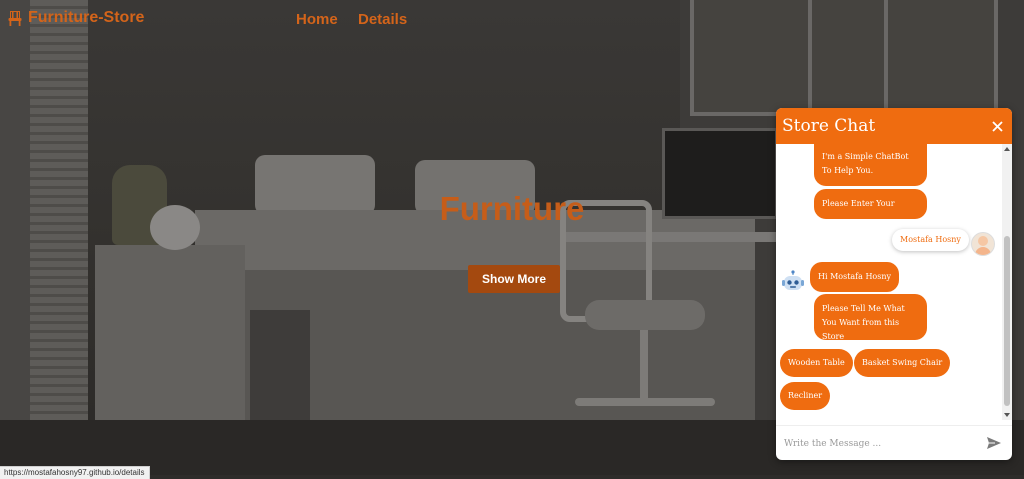  Describe the element at coordinates (1007, 149) in the screenshot. I see `scroll-up-arrow-icon` at that location.